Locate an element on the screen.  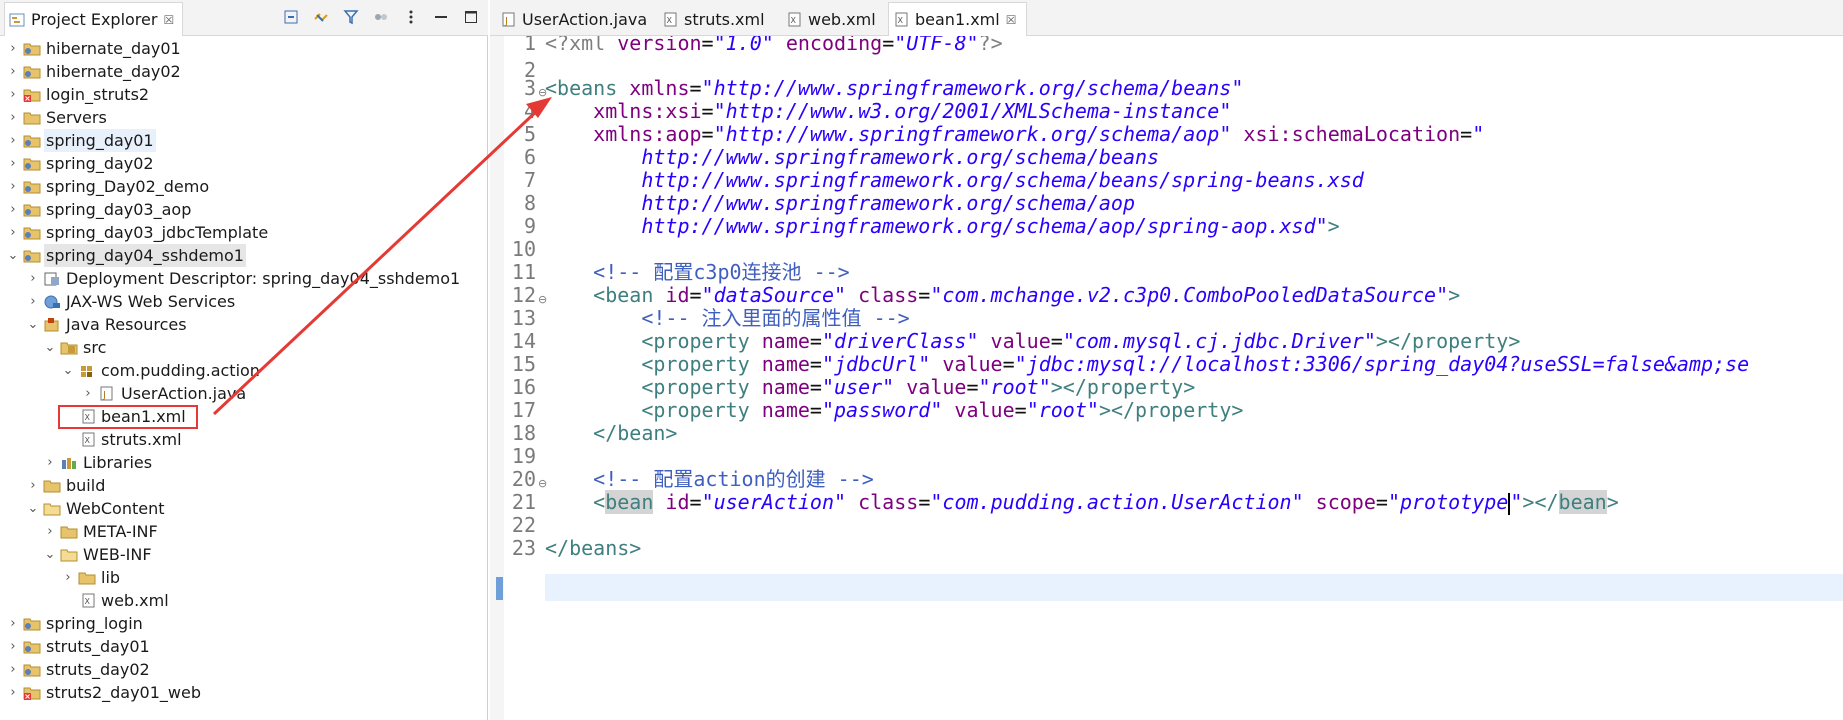
tree-item-build: › build is located at coordinates (243, 485).